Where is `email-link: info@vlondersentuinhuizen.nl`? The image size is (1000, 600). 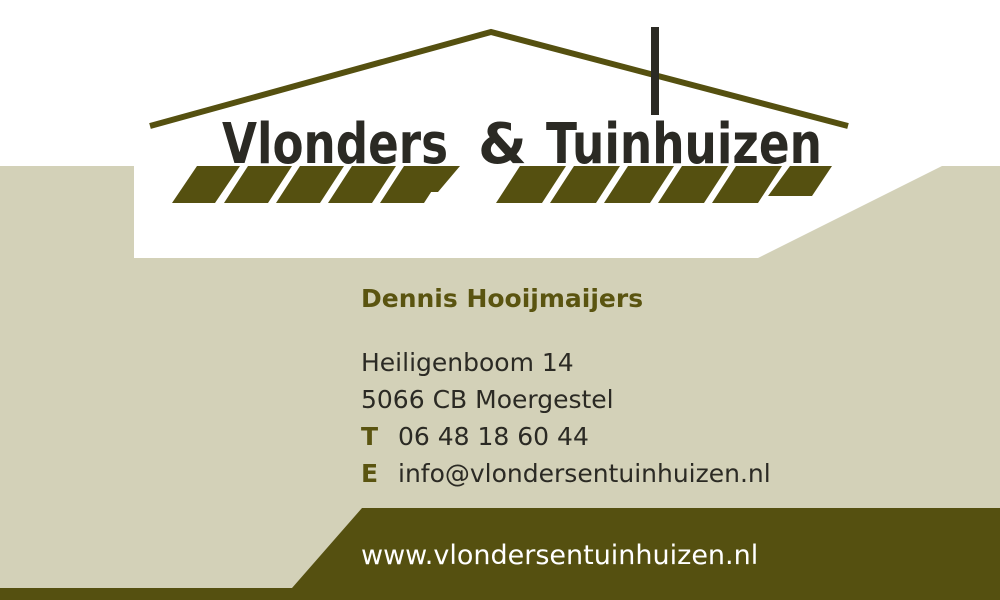
email-link: info@vlondersentuinhuizen.nl is located at coordinates (584, 473).